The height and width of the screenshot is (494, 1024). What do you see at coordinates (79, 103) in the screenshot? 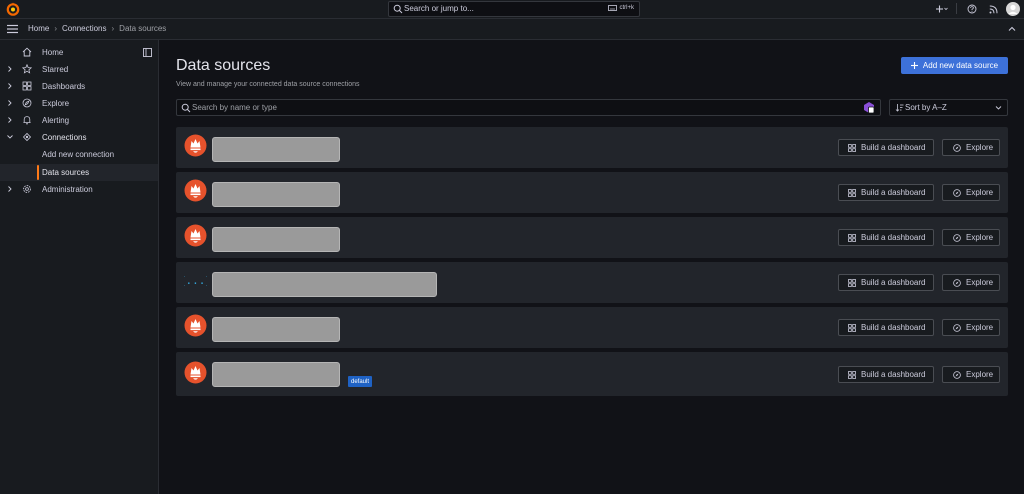
I see `sidebar-item-explore: Explore` at bounding box center [79, 103].